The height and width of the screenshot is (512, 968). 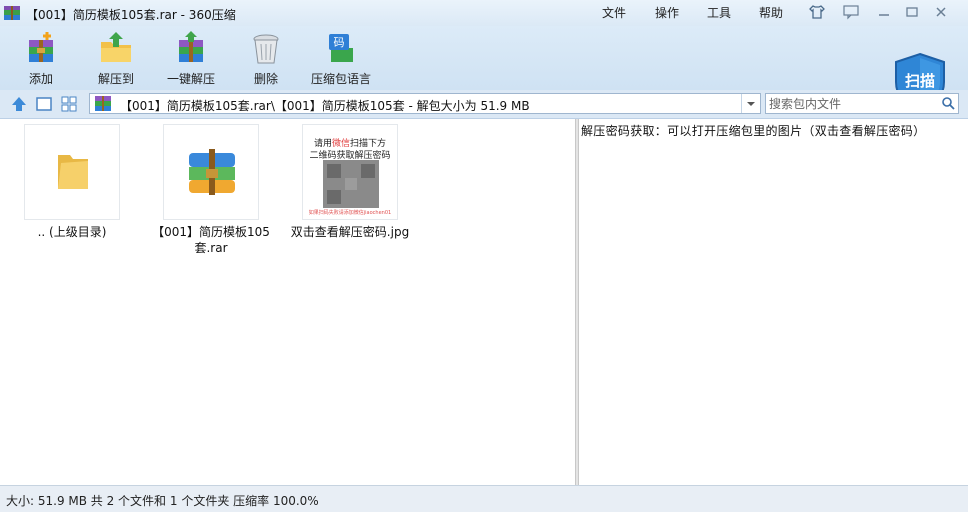 What do you see at coordinates (817, 12) in the screenshot?
I see `skin-shirt-icon` at bounding box center [817, 12].